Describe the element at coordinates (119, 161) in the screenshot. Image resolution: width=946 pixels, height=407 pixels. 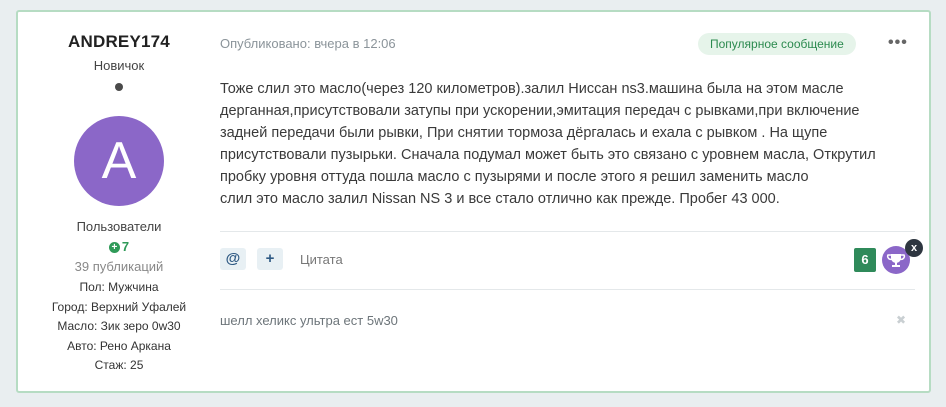
I see `avatar: A` at that location.